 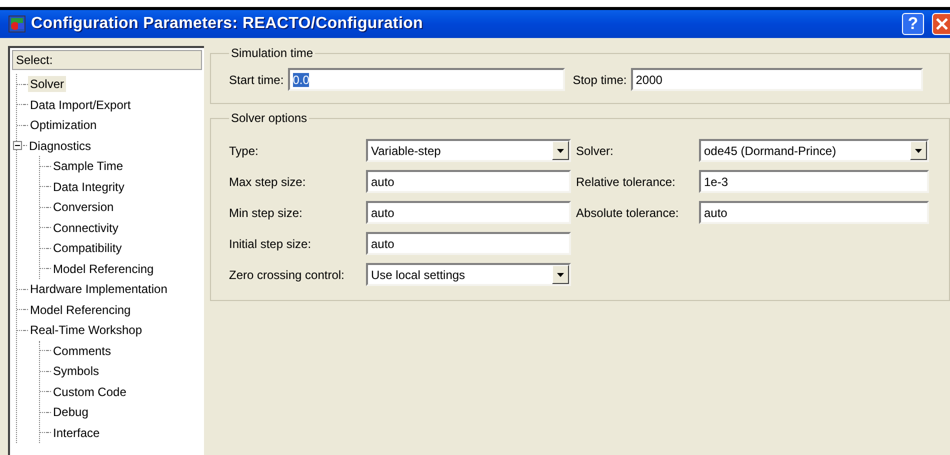 I want to click on field-label: Initial step size:, so click(x=270, y=244).